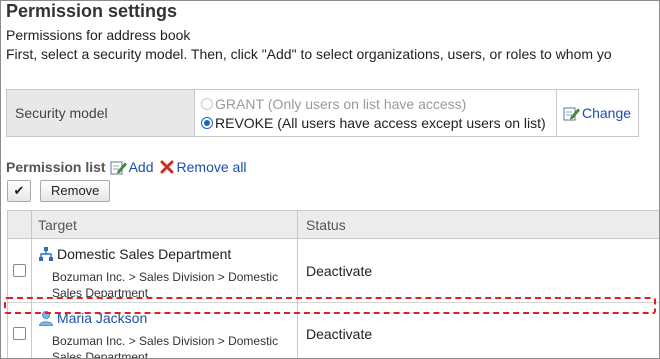  What do you see at coordinates (56, 167) in the screenshot?
I see `permission-list-title: Permission list` at bounding box center [56, 167].